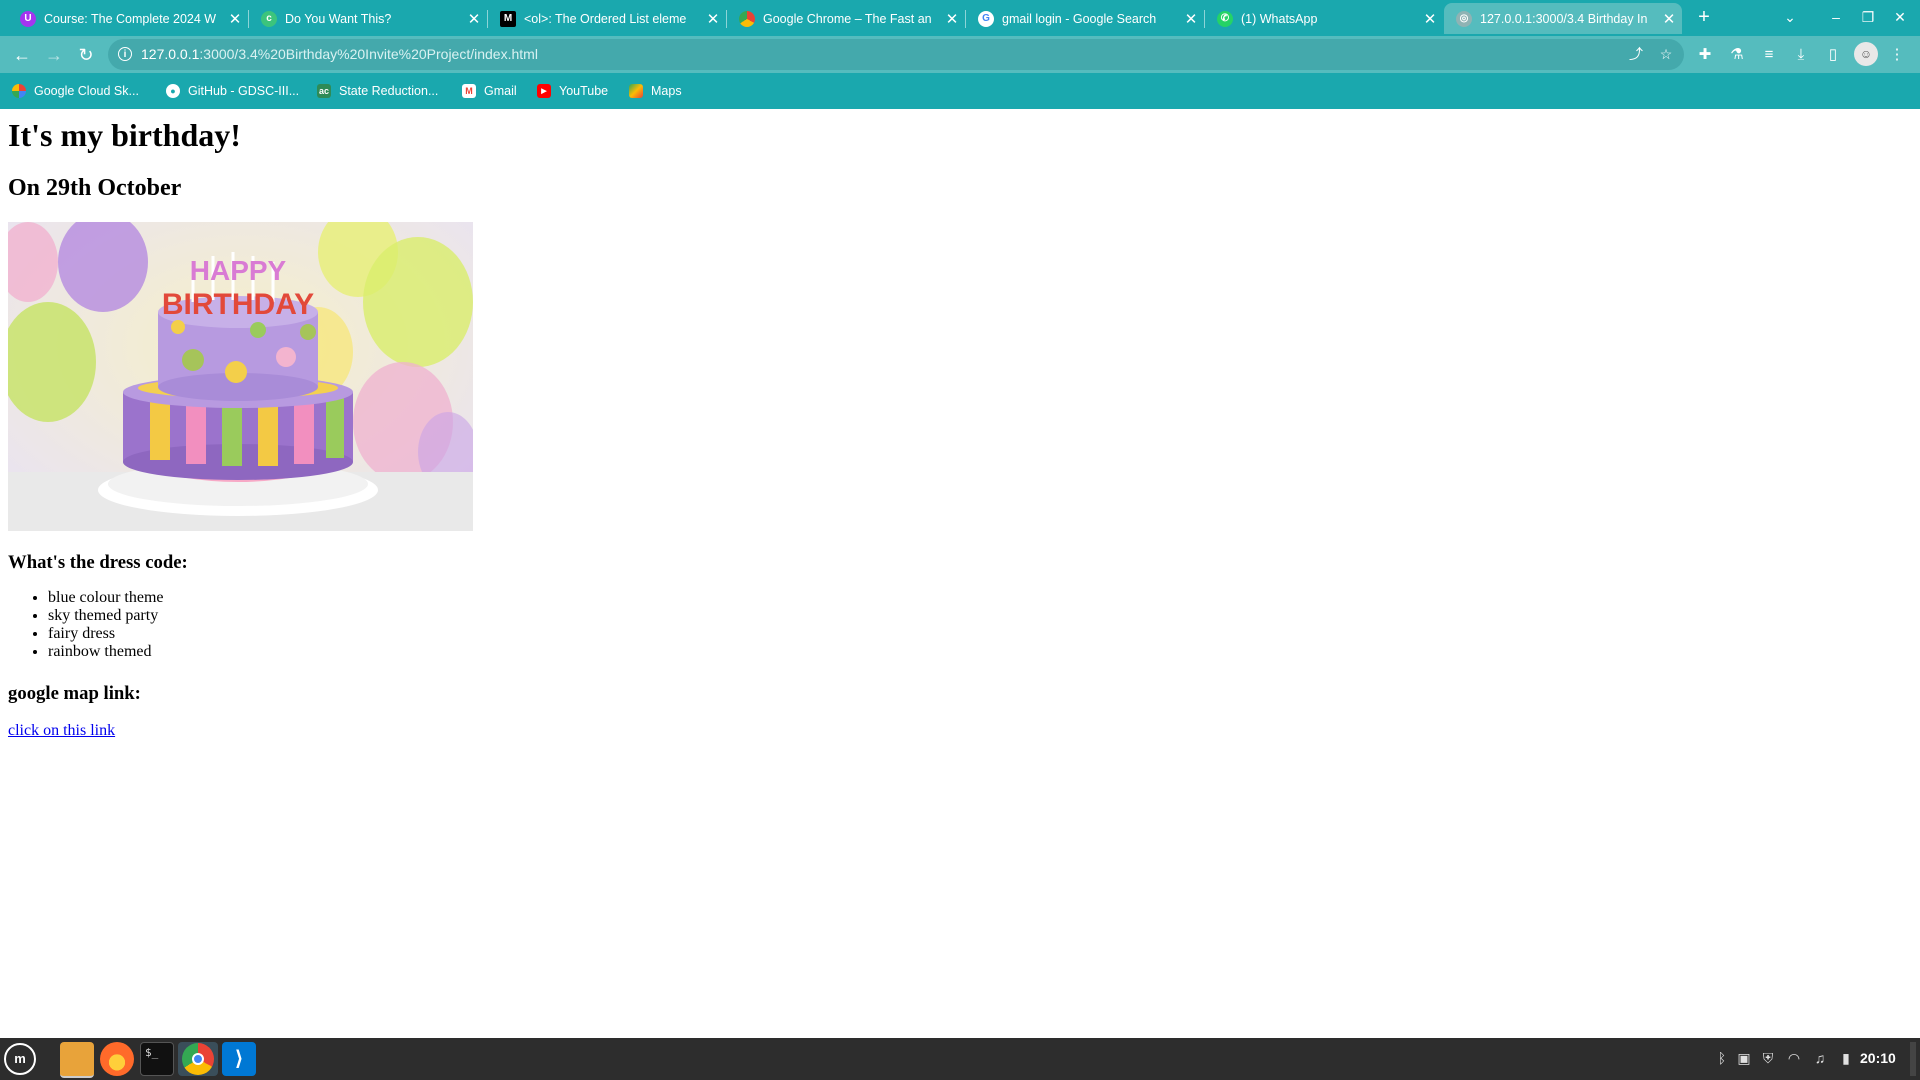  What do you see at coordinates (61, 731) in the screenshot?
I see `map-link: click on this link` at bounding box center [61, 731].